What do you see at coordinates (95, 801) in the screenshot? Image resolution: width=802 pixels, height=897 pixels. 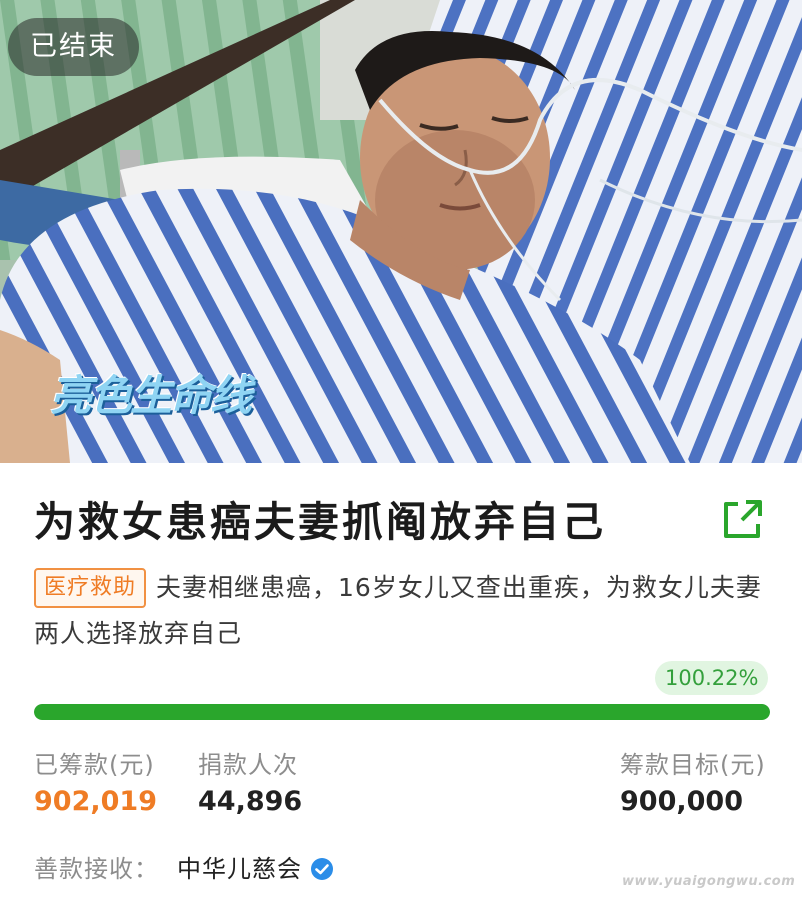 I see `raised-amount-value: 902,019` at bounding box center [95, 801].